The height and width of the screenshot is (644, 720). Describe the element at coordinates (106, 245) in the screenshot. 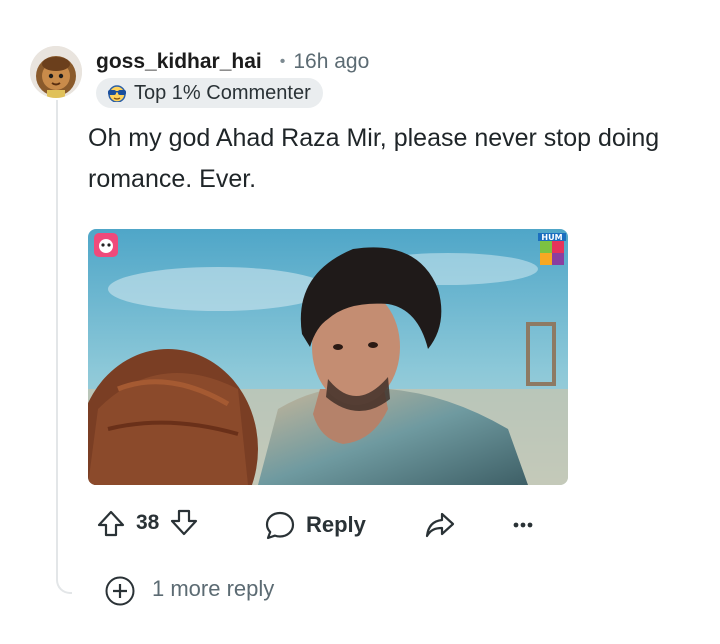

I see `panda-icon` at that location.